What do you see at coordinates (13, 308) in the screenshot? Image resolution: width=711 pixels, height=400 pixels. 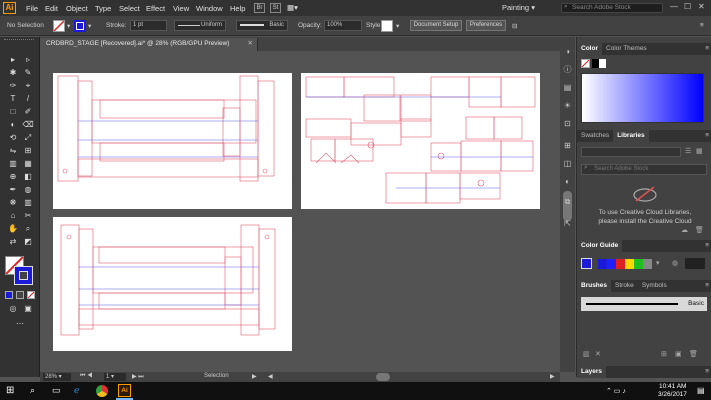 I see `draw-mode-icon: ◎` at bounding box center [13, 308].